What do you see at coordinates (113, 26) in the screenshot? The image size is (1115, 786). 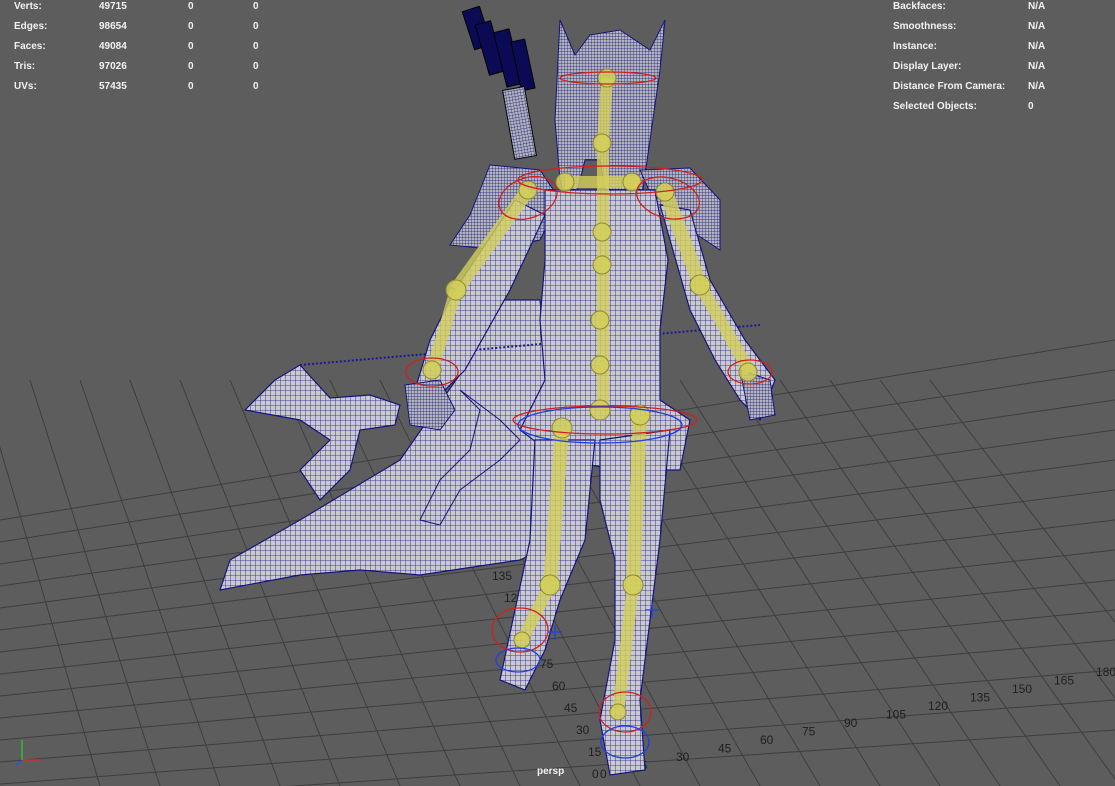 I see `hud-stat-value: 98654` at bounding box center [113, 26].